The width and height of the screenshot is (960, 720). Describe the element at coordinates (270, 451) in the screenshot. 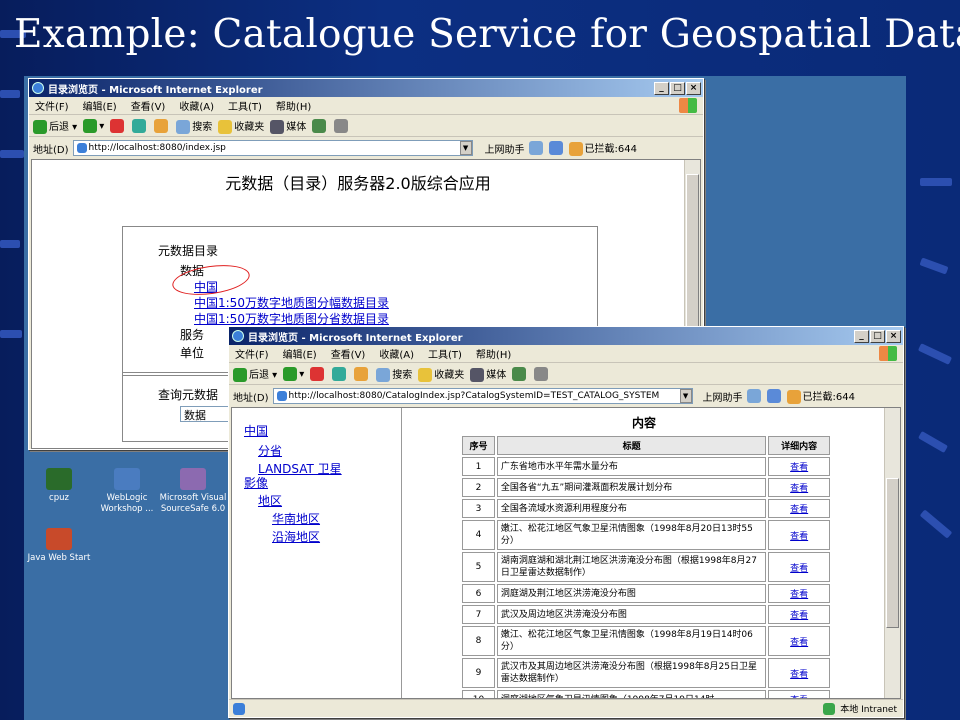

I see `tree-province: 分省` at that location.